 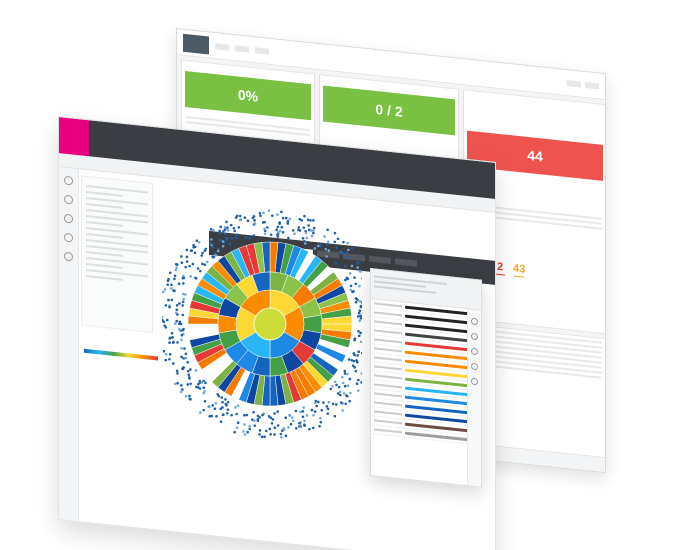 What do you see at coordinates (474, 381) in the screenshot?
I see `close-icon` at bounding box center [474, 381].